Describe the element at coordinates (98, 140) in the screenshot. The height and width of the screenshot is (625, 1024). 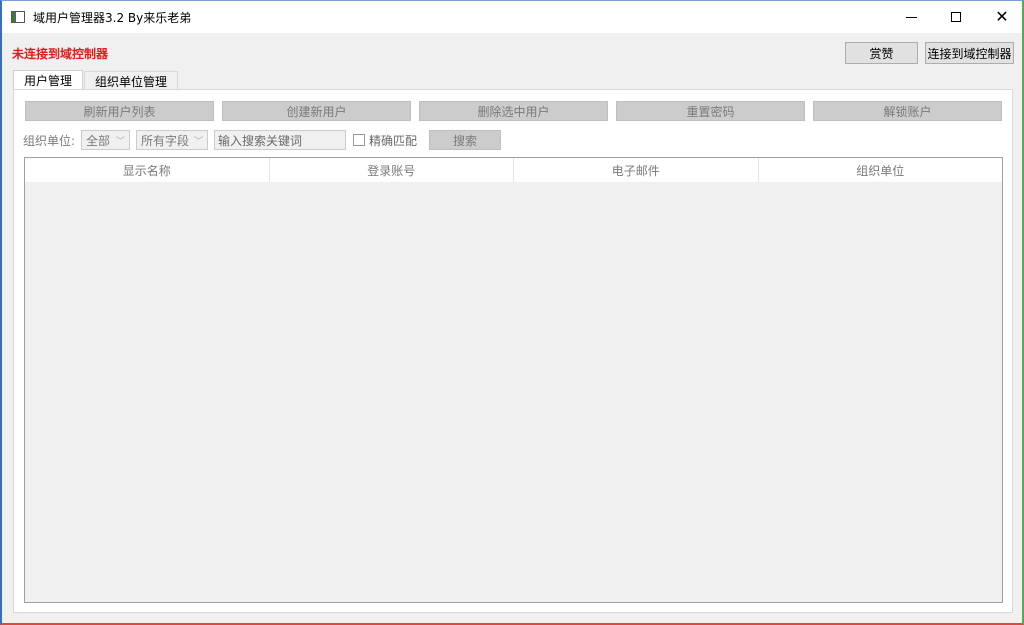
I see `ou-select-value: 全部` at that location.